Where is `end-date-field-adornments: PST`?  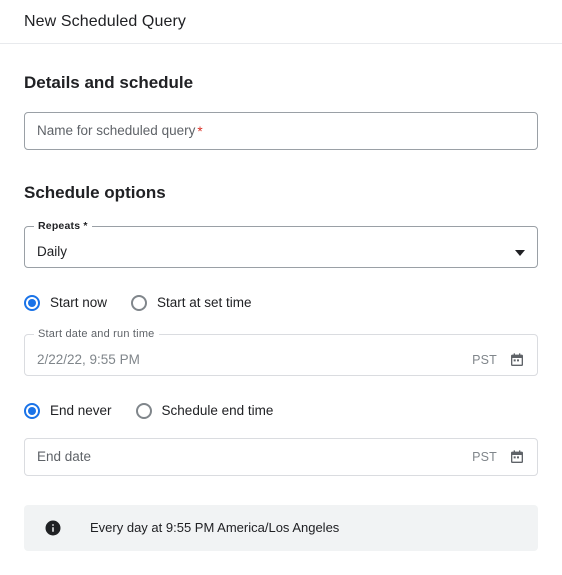 end-date-field-adornments: PST is located at coordinates (498, 457).